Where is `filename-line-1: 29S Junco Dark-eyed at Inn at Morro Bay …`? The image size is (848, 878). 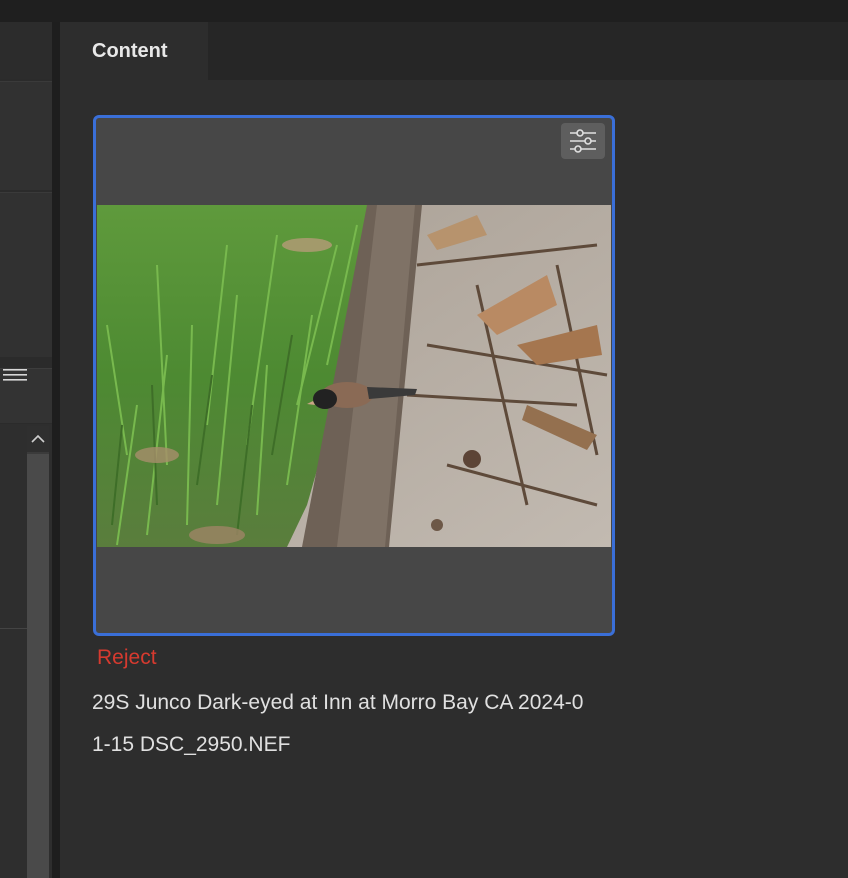 filename-line-1: 29S Junco Dark-eyed at Inn at Morro Bay … is located at coordinates (338, 702).